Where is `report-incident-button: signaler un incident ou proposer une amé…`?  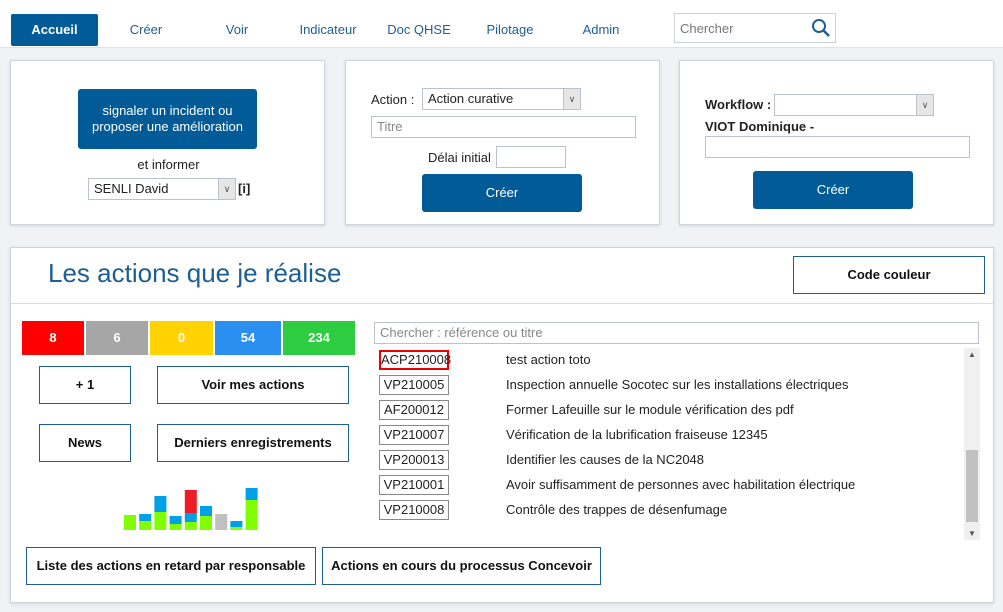
report-incident-button: signaler un incident ou proposer une amé… is located at coordinates (167, 119).